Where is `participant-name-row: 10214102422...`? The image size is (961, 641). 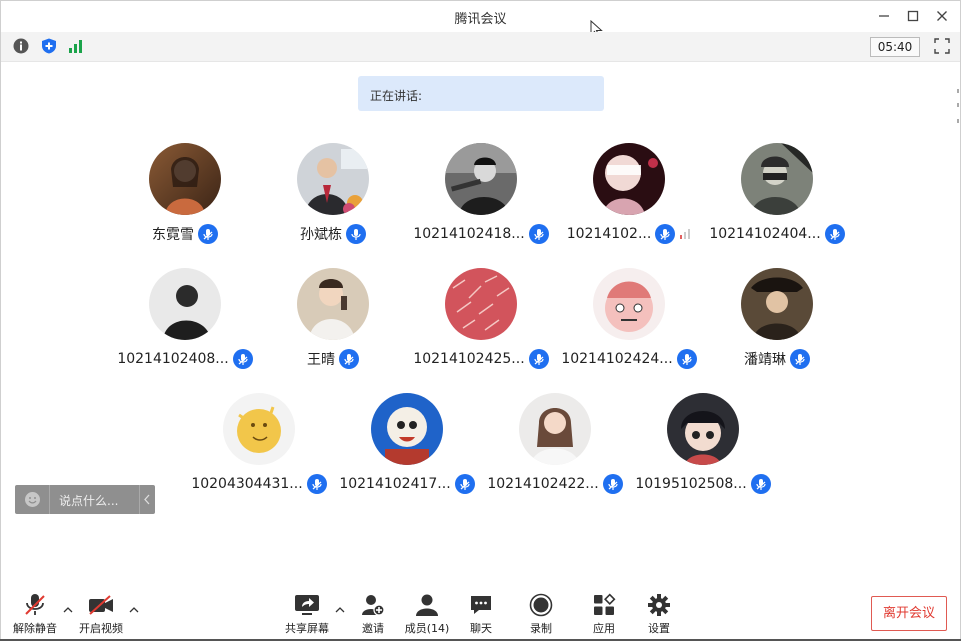 participant-name-row: 10214102422... is located at coordinates (555, 484).